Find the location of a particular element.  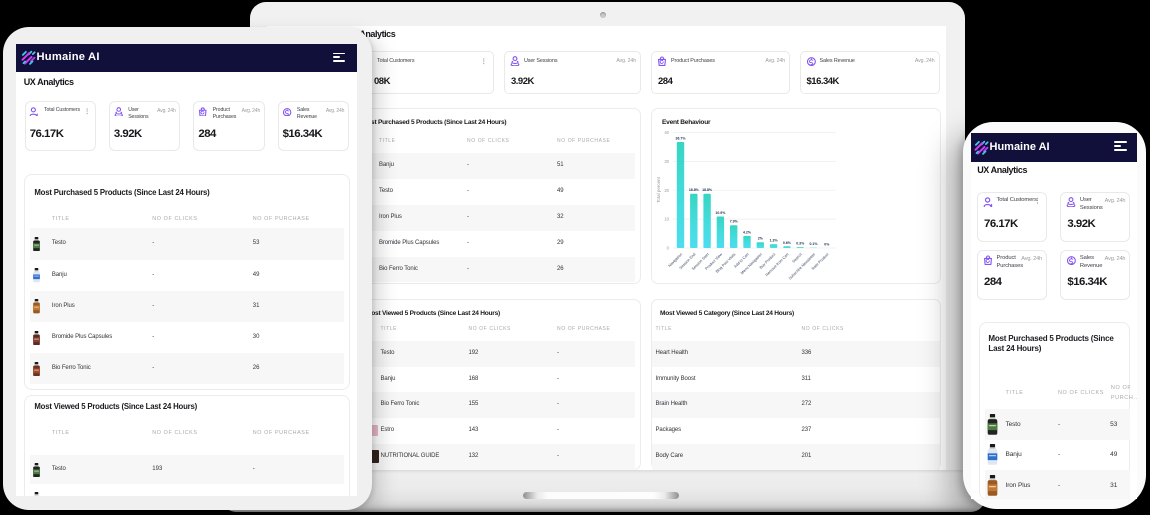

svg-text: 30 is located at coordinates (666, 161).